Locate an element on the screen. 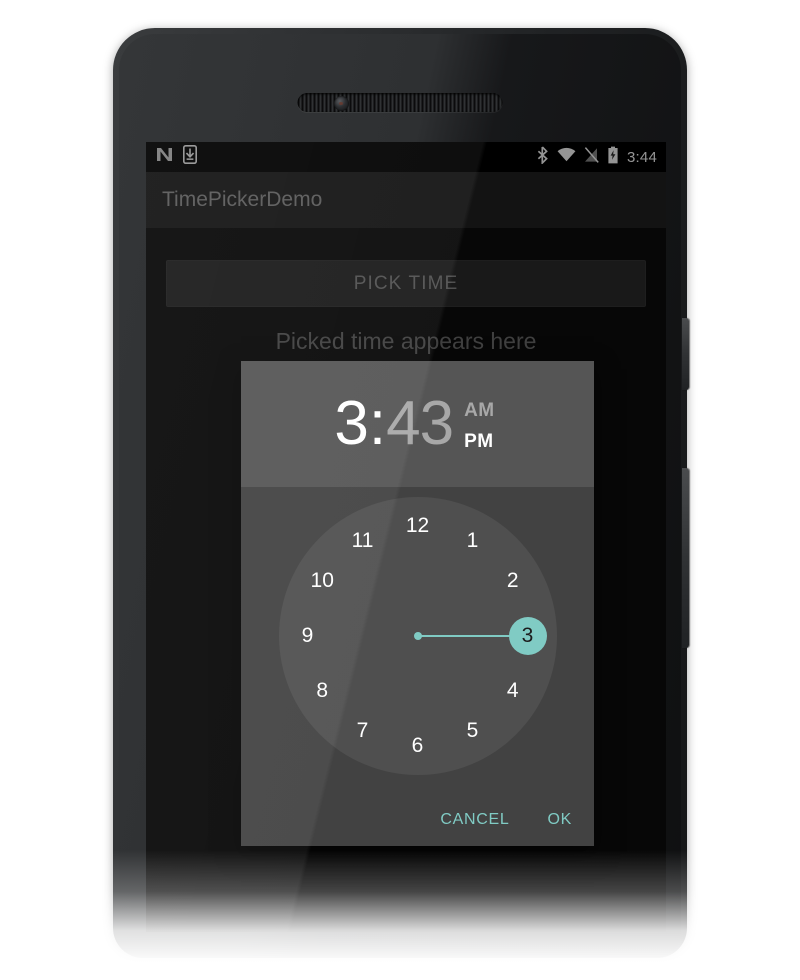 This screenshot has height=980, width=800. clock-hour-4: 4 is located at coordinates (513, 691).